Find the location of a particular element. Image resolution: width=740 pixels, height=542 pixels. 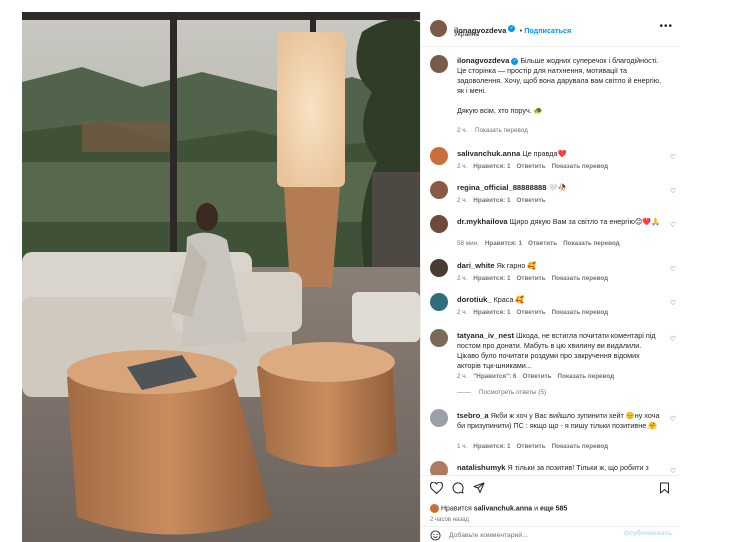

comment-username: salivanchuk.anna is located at coordinates (488, 153).